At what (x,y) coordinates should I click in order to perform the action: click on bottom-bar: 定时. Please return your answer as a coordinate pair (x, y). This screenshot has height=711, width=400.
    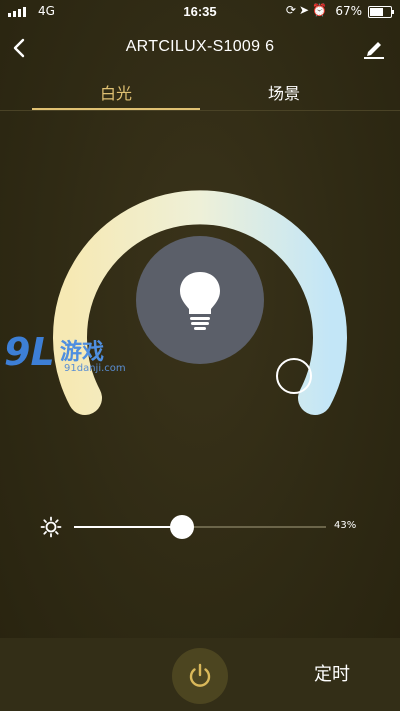
    Looking at the image, I should click on (200, 674).